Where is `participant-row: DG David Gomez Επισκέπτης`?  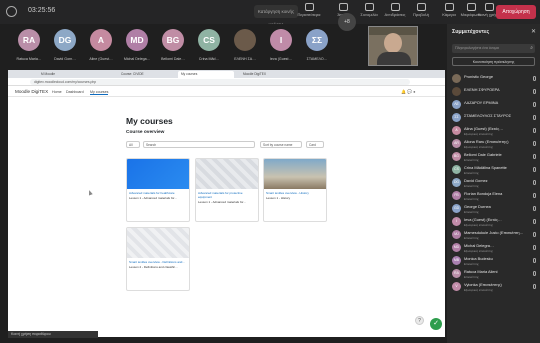
participant-row: DG David Gomez Επισκέπτης is located at coordinates (493, 182).